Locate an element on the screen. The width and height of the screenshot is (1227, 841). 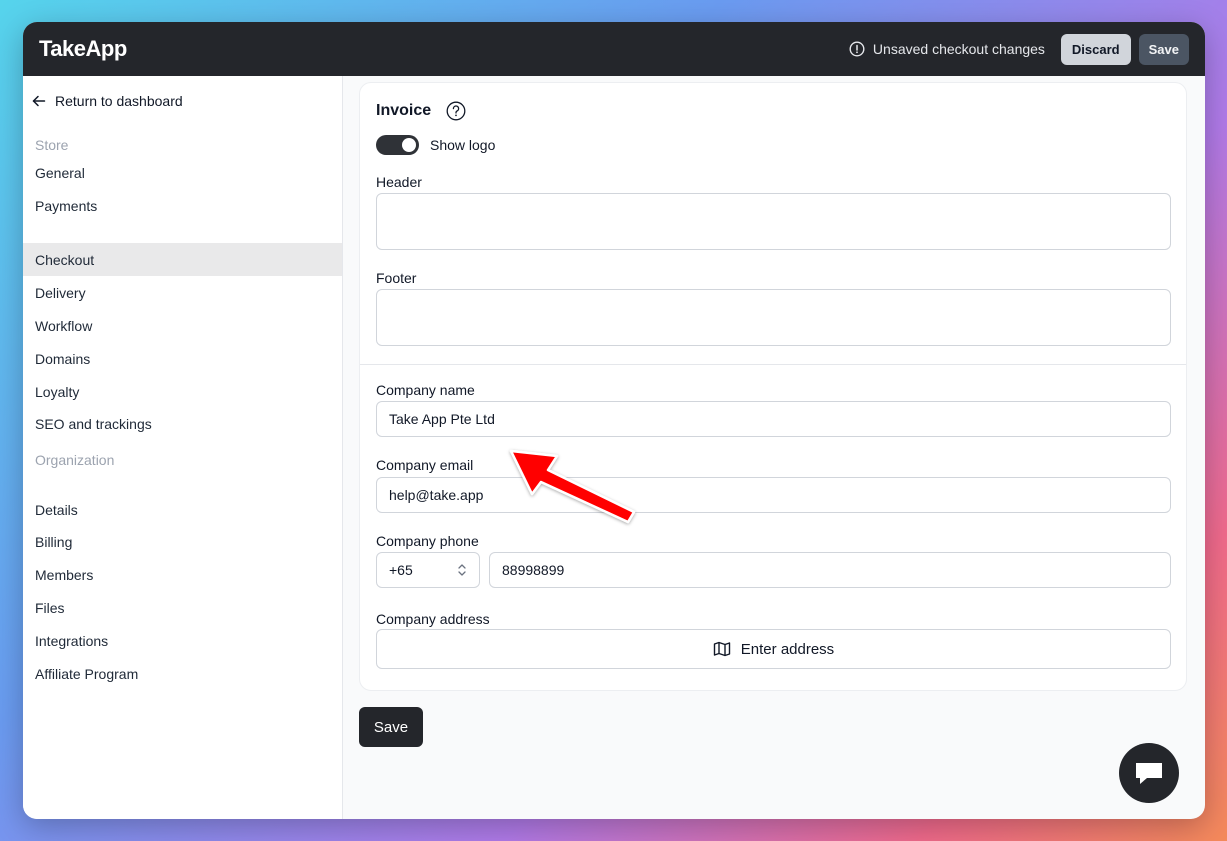
sidebar-item-checkout: Checkout is located at coordinates (182, 259).